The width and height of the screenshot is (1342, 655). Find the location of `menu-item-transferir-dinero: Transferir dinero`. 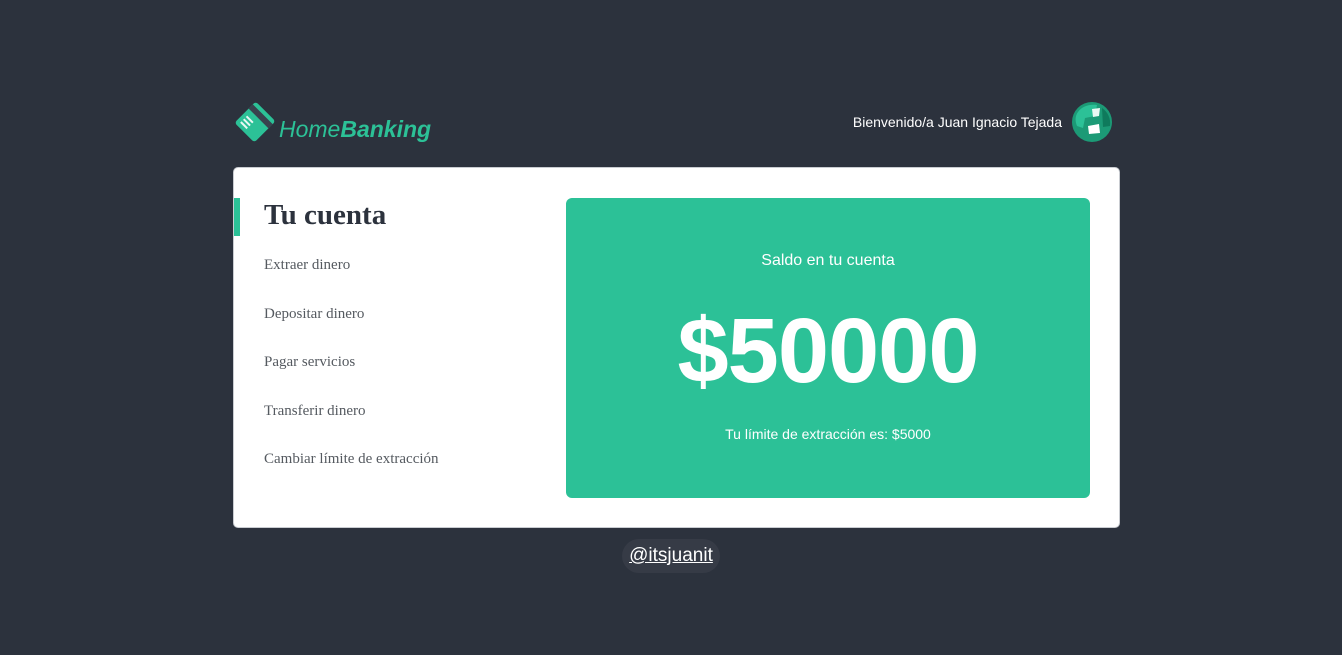

menu-item-transferir-dinero: Transferir dinero is located at coordinates (351, 425).